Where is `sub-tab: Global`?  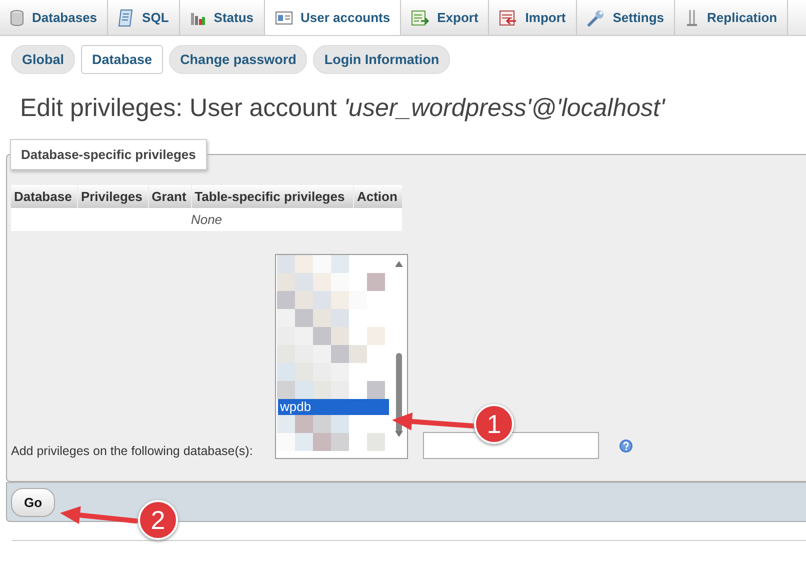 sub-tab: Global is located at coordinates (43, 59).